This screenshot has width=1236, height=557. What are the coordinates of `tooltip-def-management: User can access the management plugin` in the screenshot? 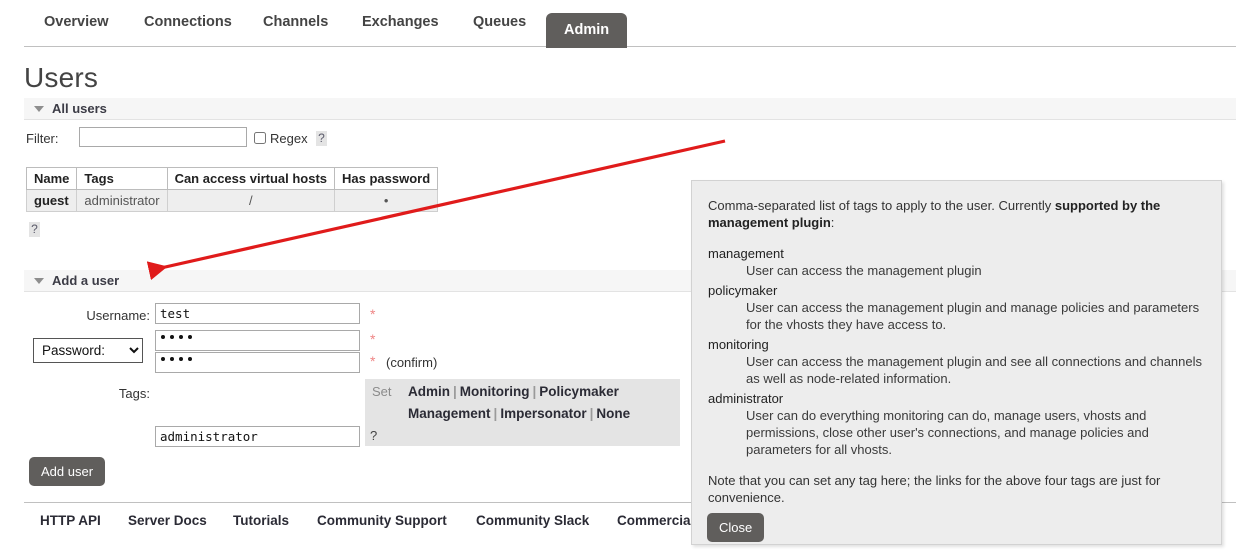 It's located at (864, 270).